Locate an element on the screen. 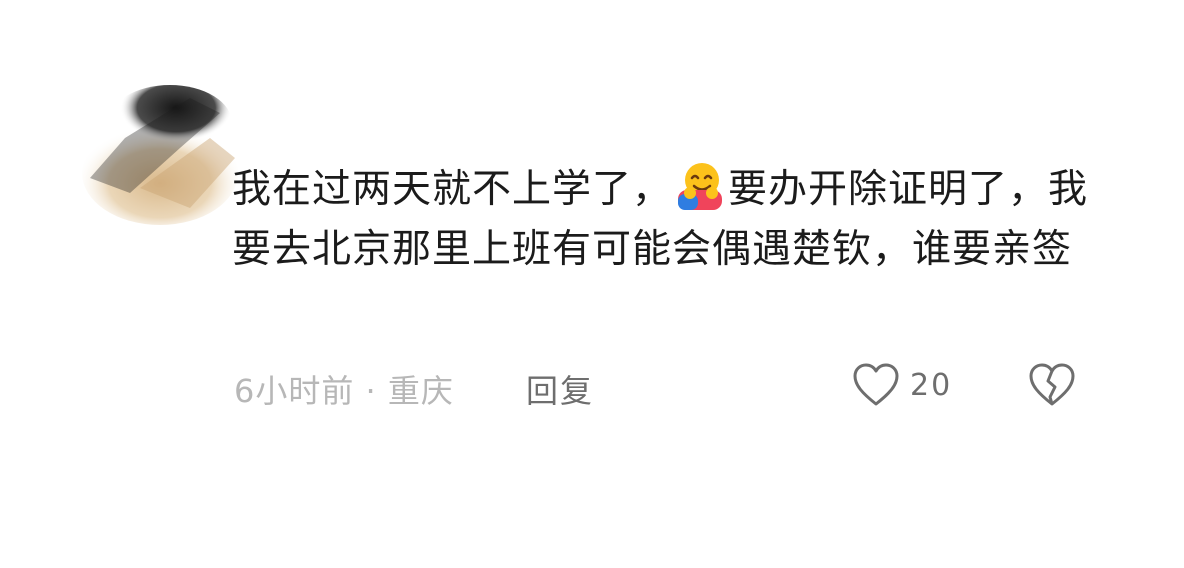 This screenshot has height=568, width=1184. time-location-label: 6小时前 · 重庆 is located at coordinates (344, 391).